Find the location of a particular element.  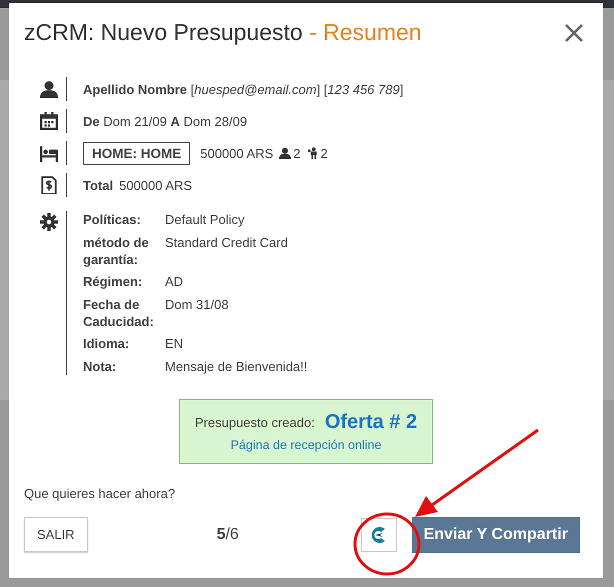

room-price: 500000 ARS is located at coordinates (237, 153).